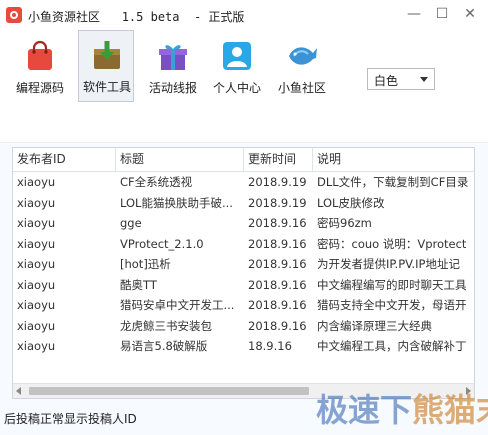  I want to click on theme-select: 白色, so click(401, 79).